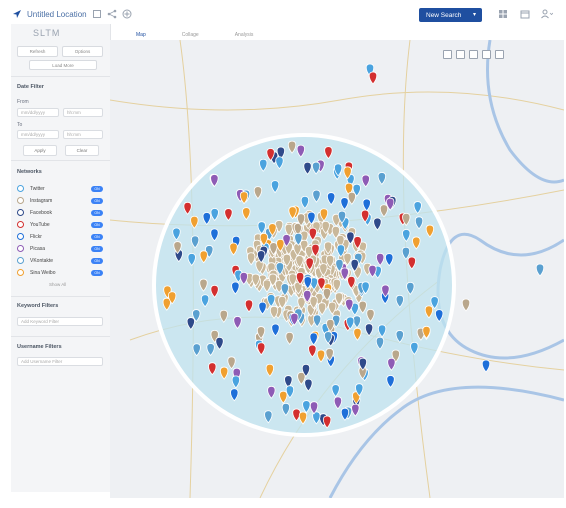 The width and height of the screenshot is (566, 508). Describe the element at coordinates (474, 15) in the screenshot. I see `chevron-down-icon: ▾` at that location.